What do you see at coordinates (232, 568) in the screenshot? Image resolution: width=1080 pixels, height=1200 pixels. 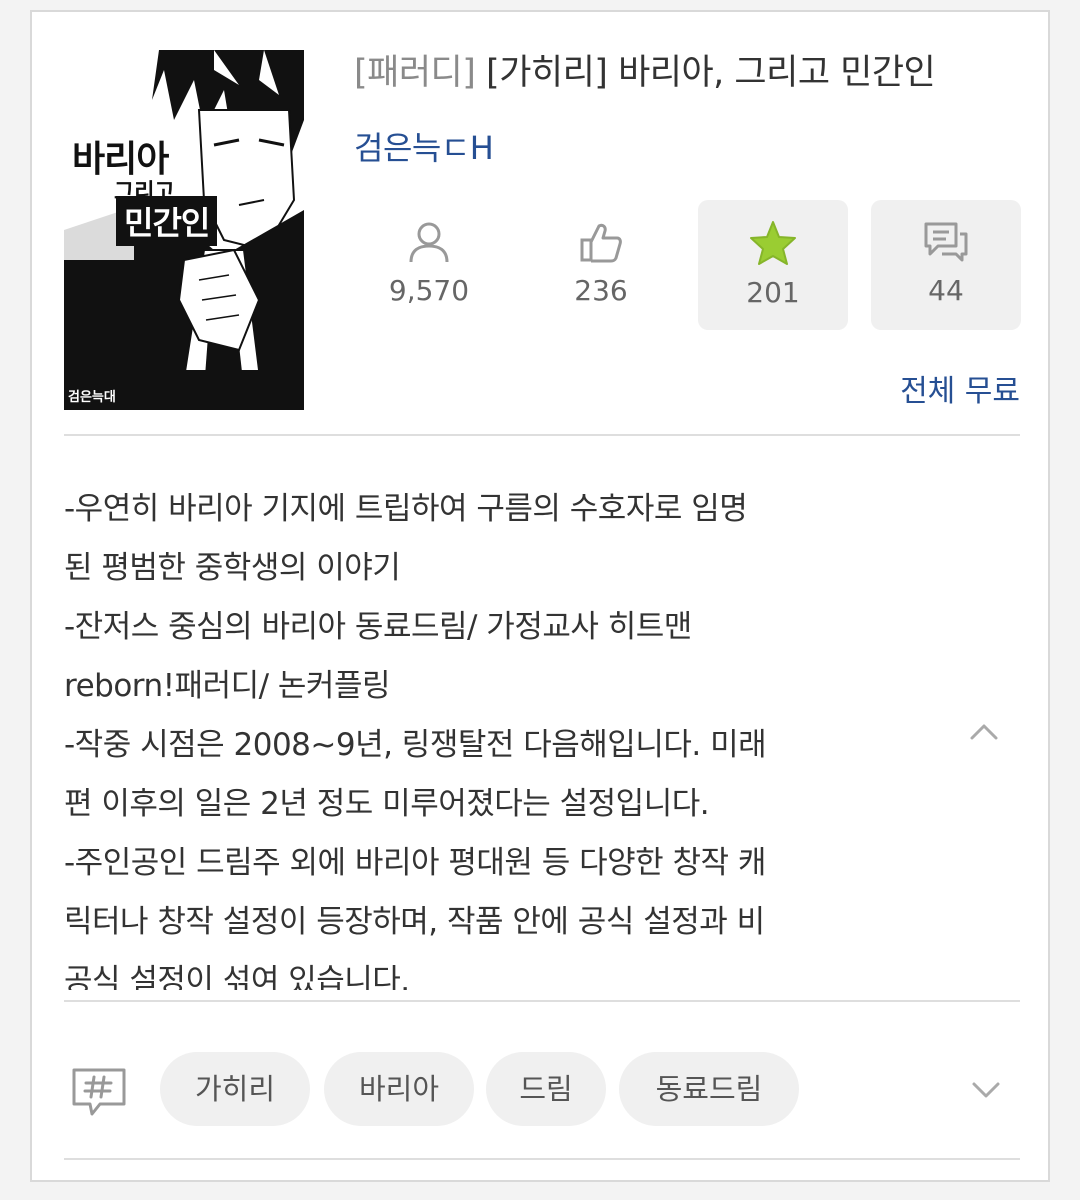 I see `synopsis-line: 된 평범한 중학생의 이야기` at bounding box center [232, 568].